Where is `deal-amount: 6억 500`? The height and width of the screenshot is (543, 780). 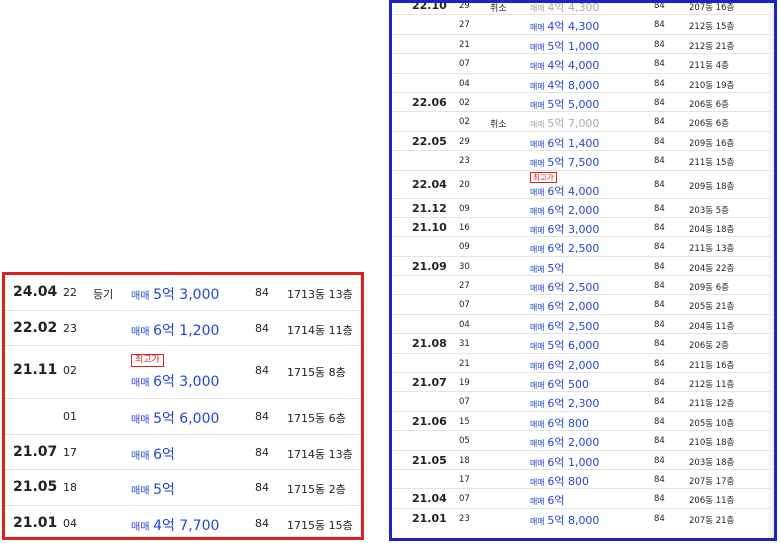
deal-amount: 6억 500 is located at coordinates (568, 385).